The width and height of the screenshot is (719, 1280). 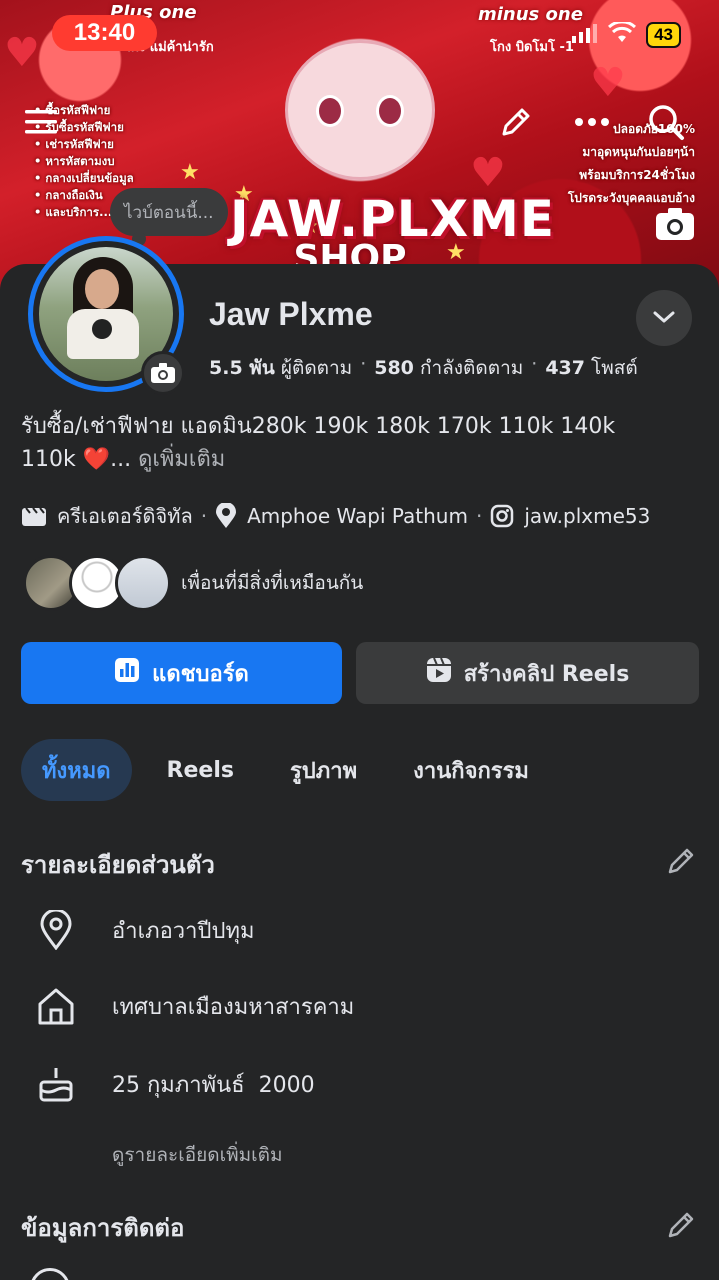 I want to click on mutual-friends: เพื่อนที่มีสิ่งที่เหมือนกัน, so click(x=193, y=583).